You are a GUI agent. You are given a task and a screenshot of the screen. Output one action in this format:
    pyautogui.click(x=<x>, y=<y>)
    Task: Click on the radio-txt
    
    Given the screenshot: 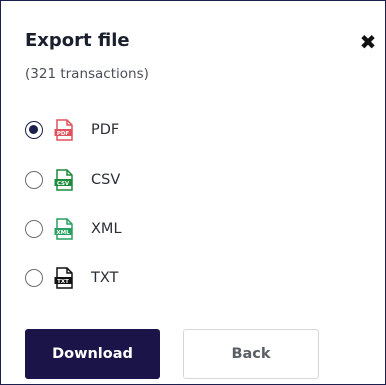 What is the action you would take?
    pyautogui.click(x=34, y=278)
    